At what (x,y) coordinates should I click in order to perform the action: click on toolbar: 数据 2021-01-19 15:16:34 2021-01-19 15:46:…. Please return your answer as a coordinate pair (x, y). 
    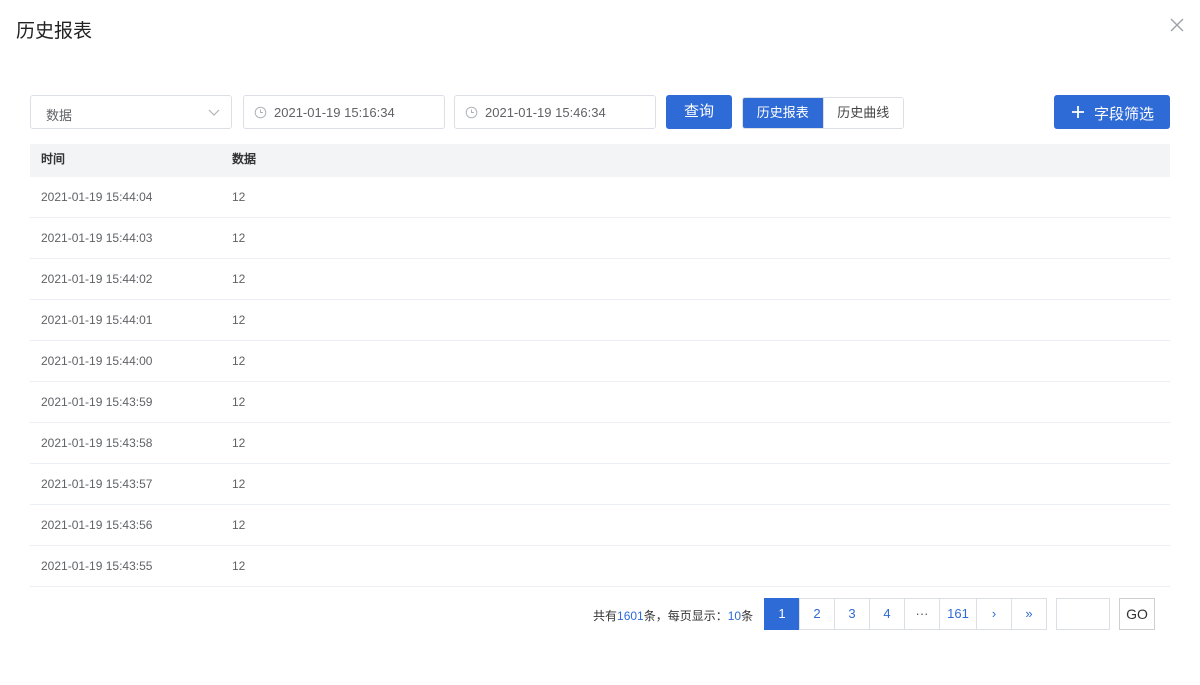
    Looking at the image, I should click on (600, 112).